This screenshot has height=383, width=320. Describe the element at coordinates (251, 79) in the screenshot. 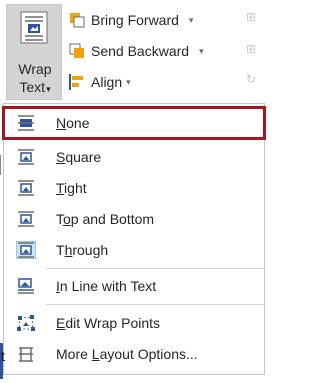

I see `rotate-icon: ↻` at that location.